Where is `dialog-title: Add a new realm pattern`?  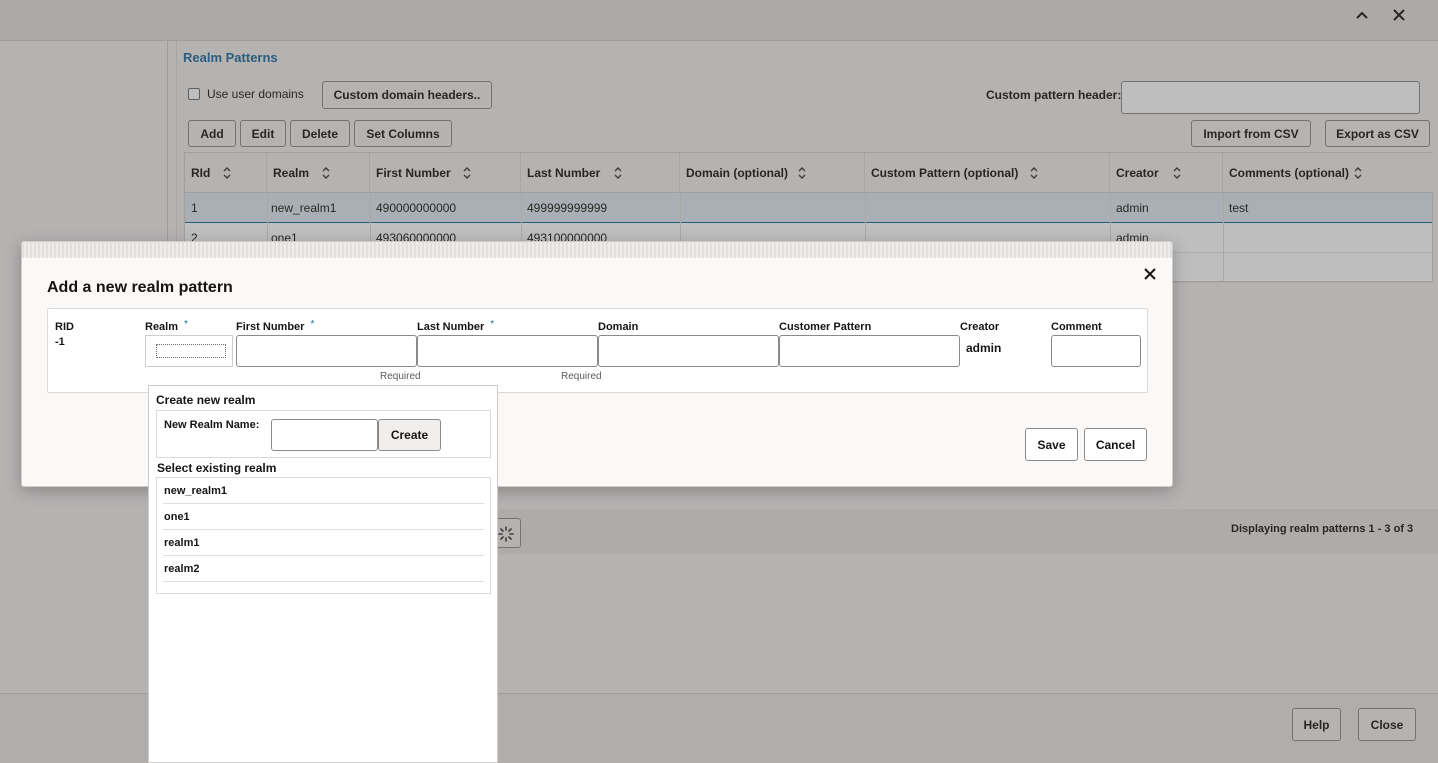
dialog-title: Add a new realm pattern is located at coordinates (140, 287).